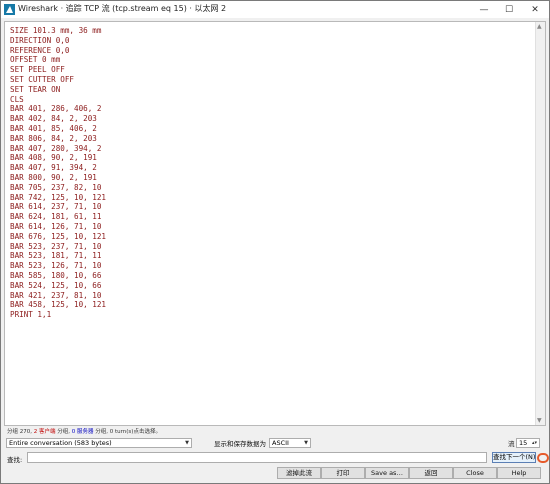  I want to click on stream-line: SET CUTTER OFF, so click(42, 79).